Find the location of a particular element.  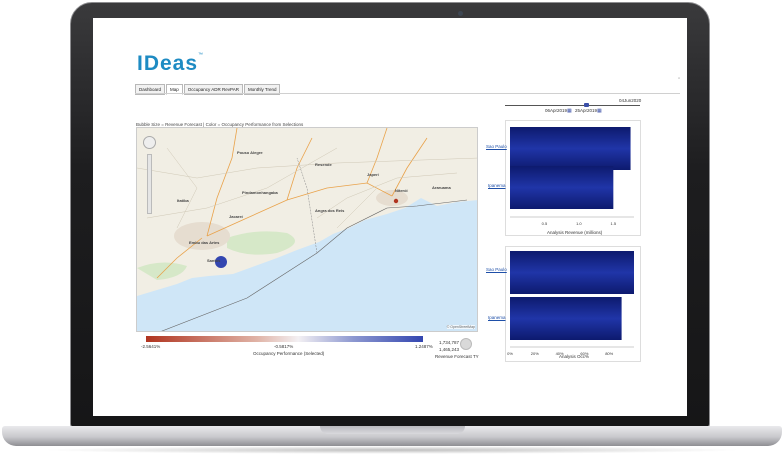

map-label: Embu das Artes is located at coordinates (204, 242).